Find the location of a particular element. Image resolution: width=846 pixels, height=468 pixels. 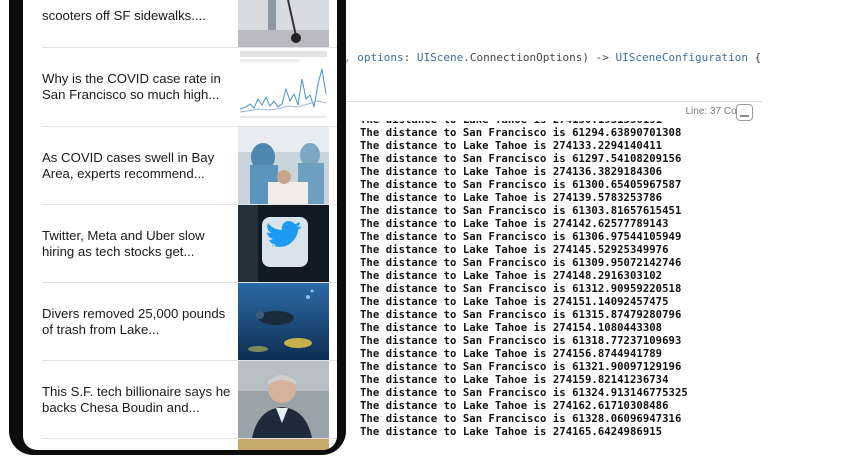

code-type: UIScene is located at coordinates (440, 57).